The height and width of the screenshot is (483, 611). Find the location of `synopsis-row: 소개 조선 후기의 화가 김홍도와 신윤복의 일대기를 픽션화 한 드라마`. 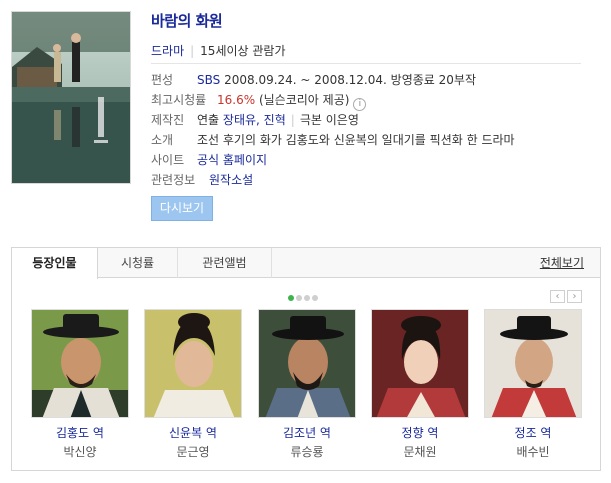

synopsis-row: 소개 조선 후기의 화가 김홍도와 신윤복의 일대기를 픽션화 한 드라마 is located at coordinates (333, 139).